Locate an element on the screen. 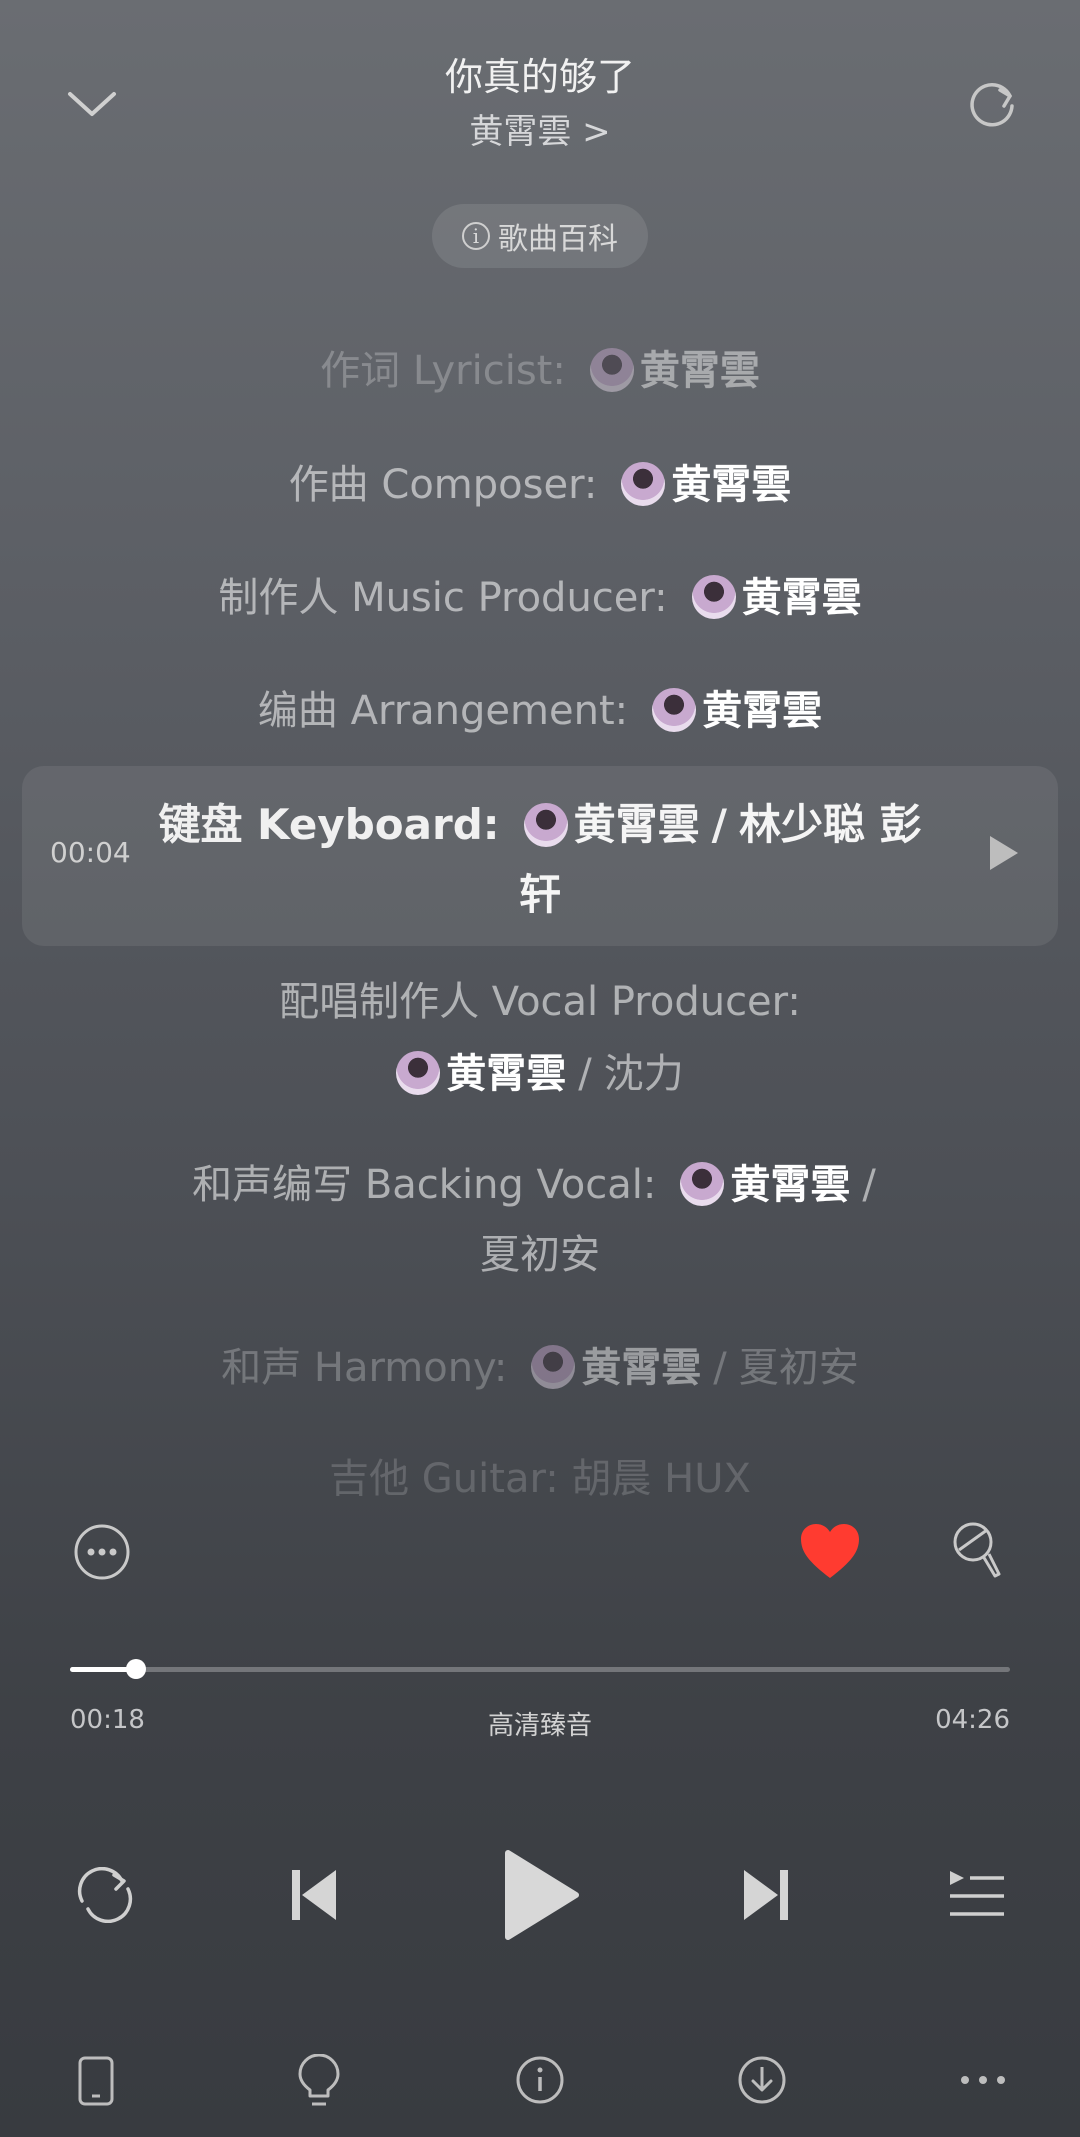  credit-other-names: 胡晨 HUX is located at coordinates (661, 1479).